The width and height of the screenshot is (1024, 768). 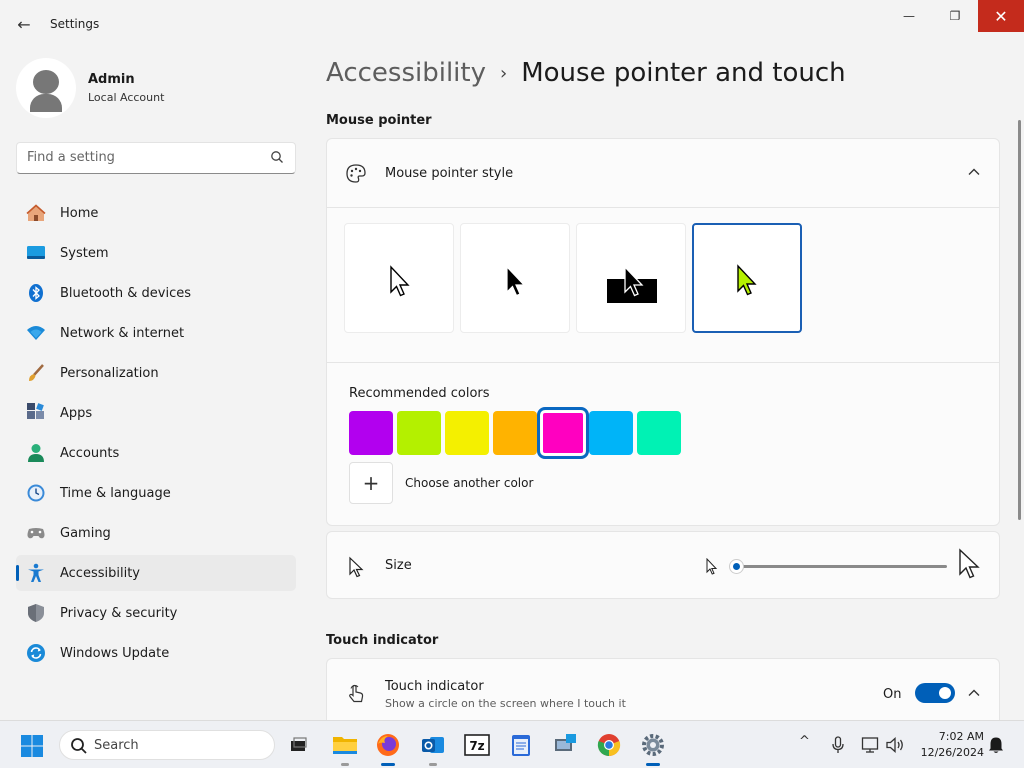 I want to click on minimize-button: —, so click(x=909, y=16).